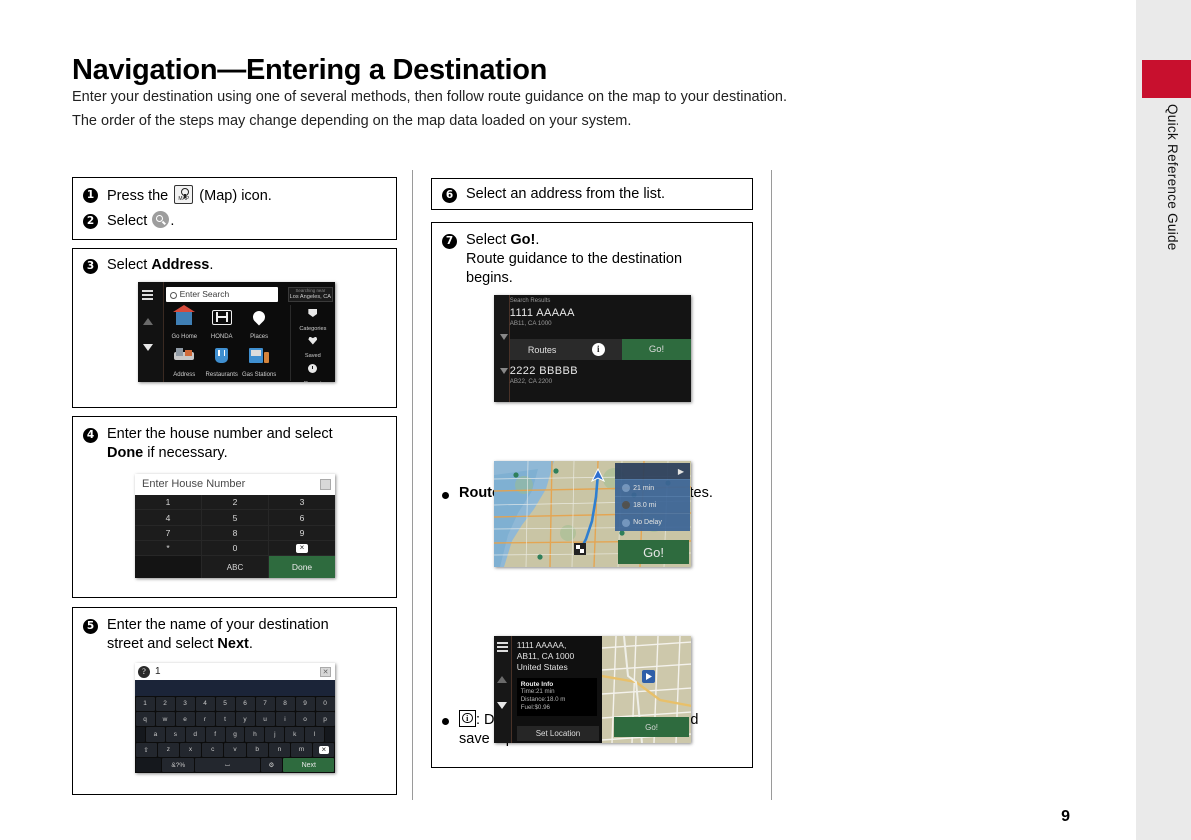 This screenshot has height=840, width=1191. What do you see at coordinates (211, 265) in the screenshot?
I see `step-3-post: .` at bounding box center [211, 265].